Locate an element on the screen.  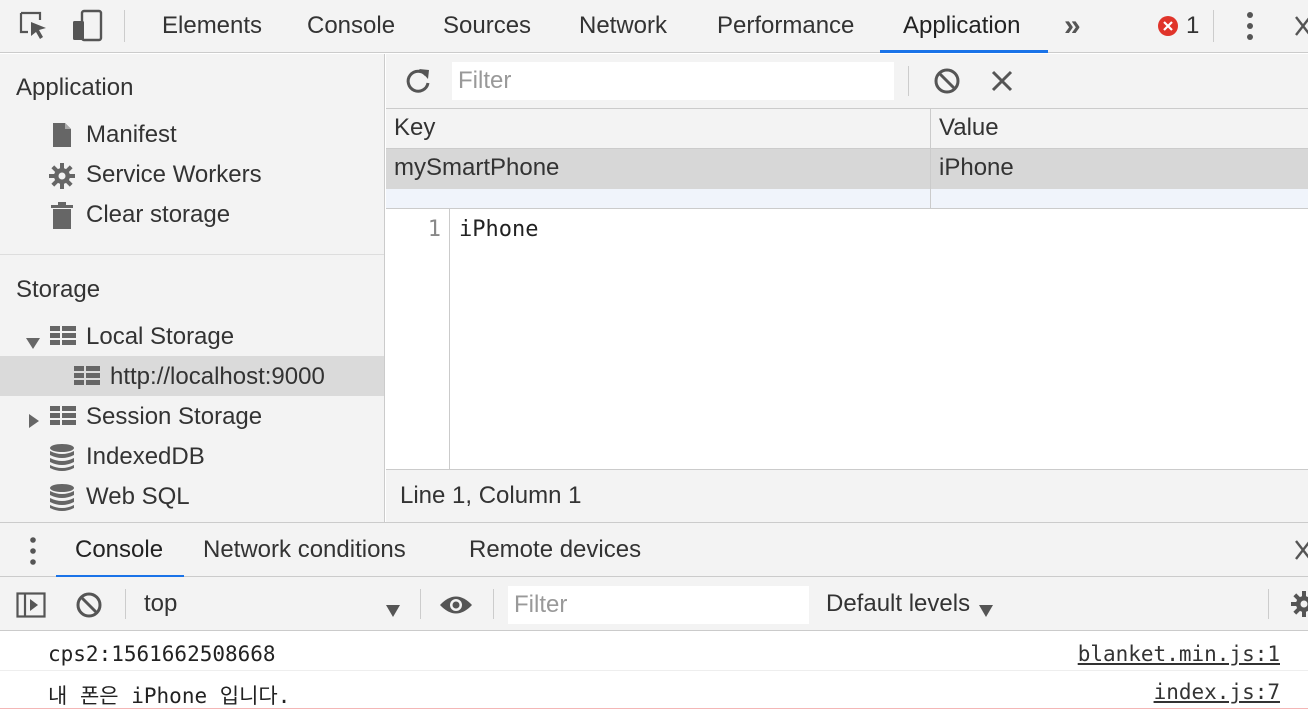
console-filter-input is located at coordinates (658, 605).